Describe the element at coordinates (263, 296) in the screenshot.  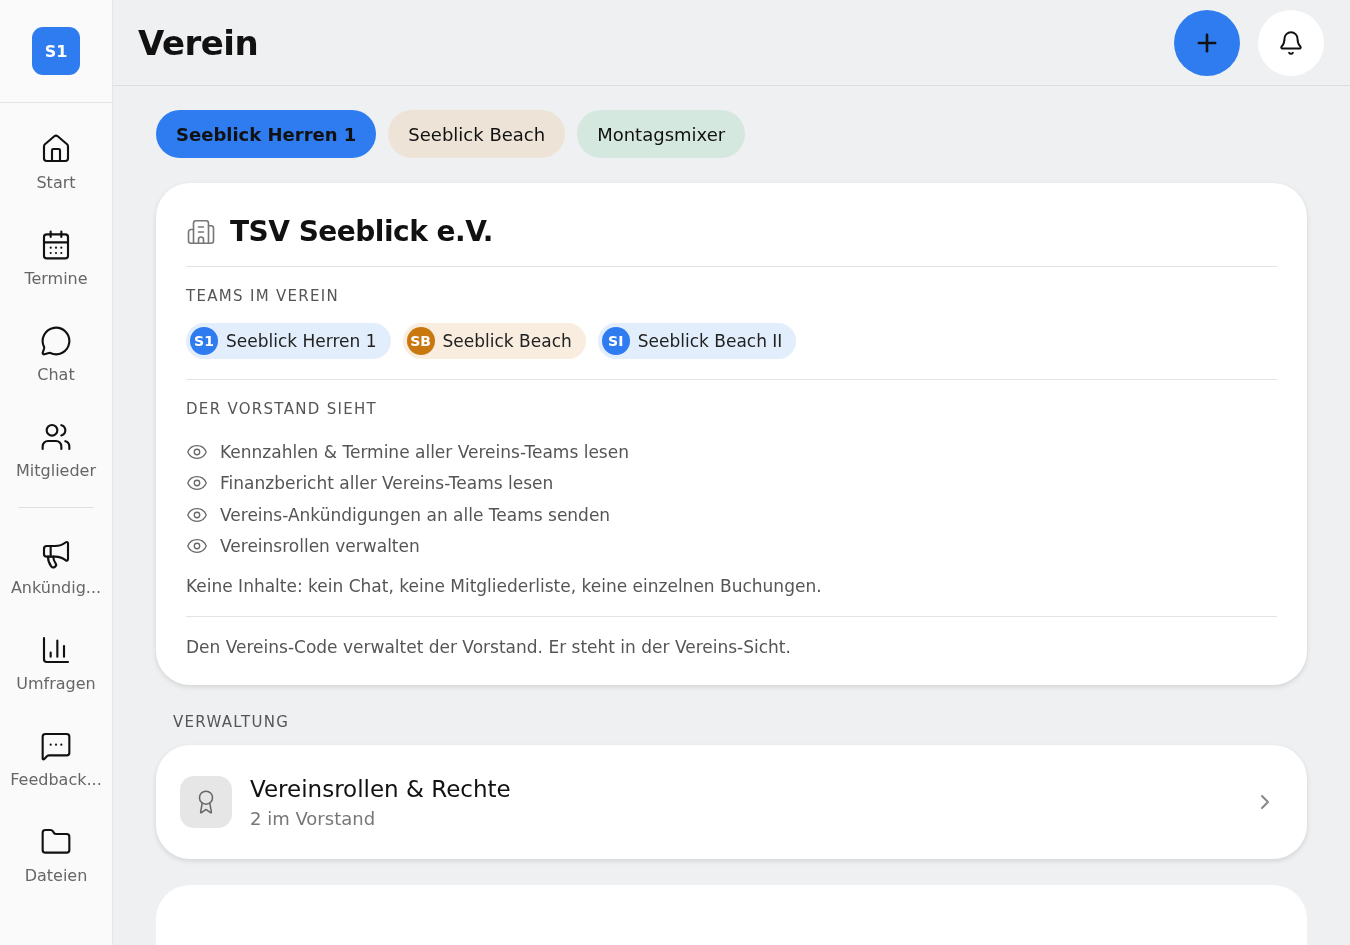
I see `section-heading: TEAMS IM VEREIN` at that location.